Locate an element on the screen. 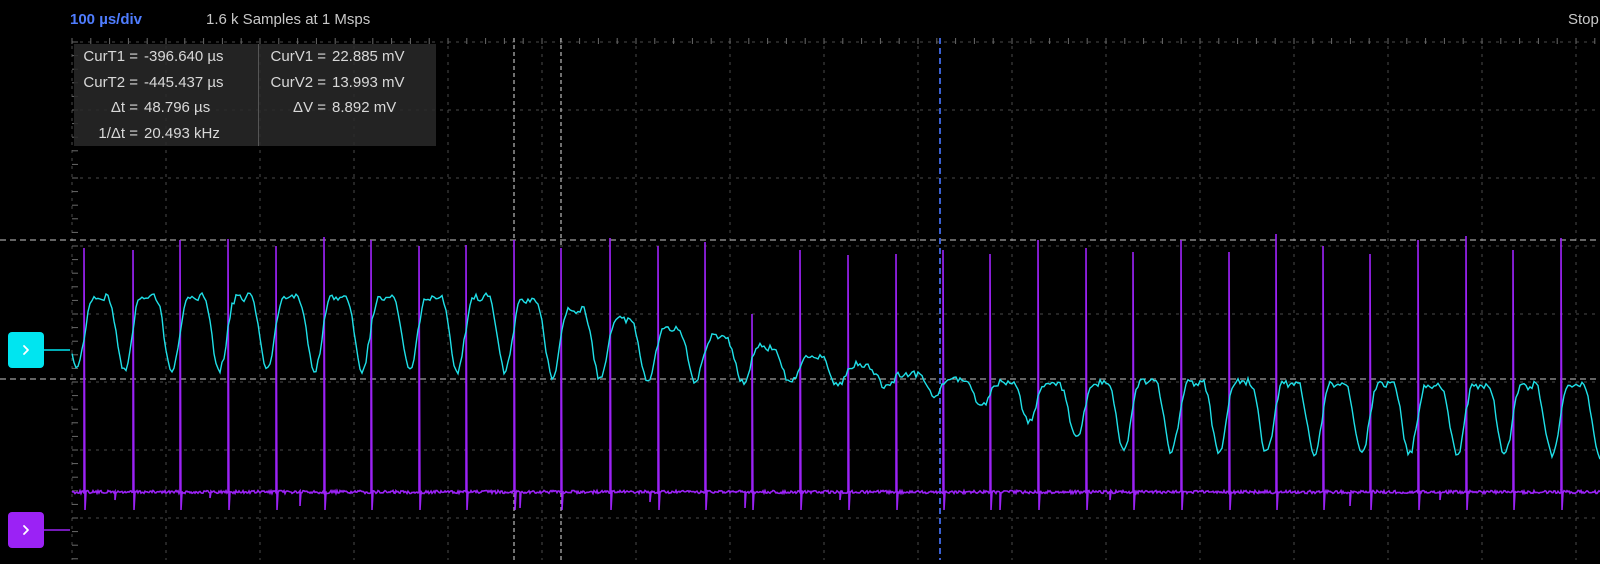 The height and width of the screenshot is (564, 1600). readout-value: -396.640 µs is located at coordinates (184, 56).